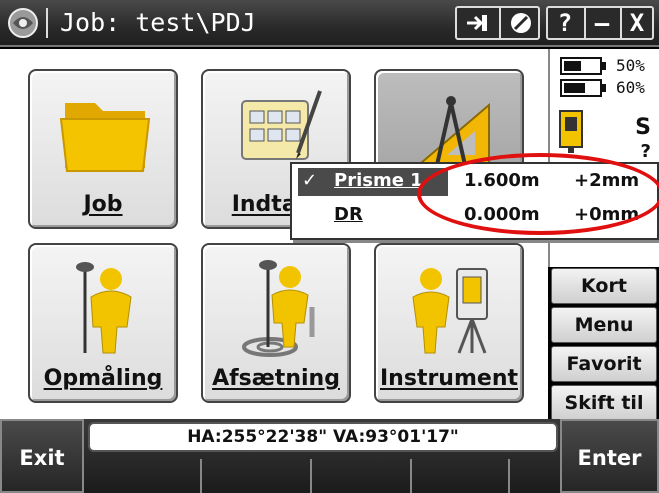 The image size is (659, 493). Describe the element at coordinates (47, 23) in the screenshot. I see `title-separator` at that location.